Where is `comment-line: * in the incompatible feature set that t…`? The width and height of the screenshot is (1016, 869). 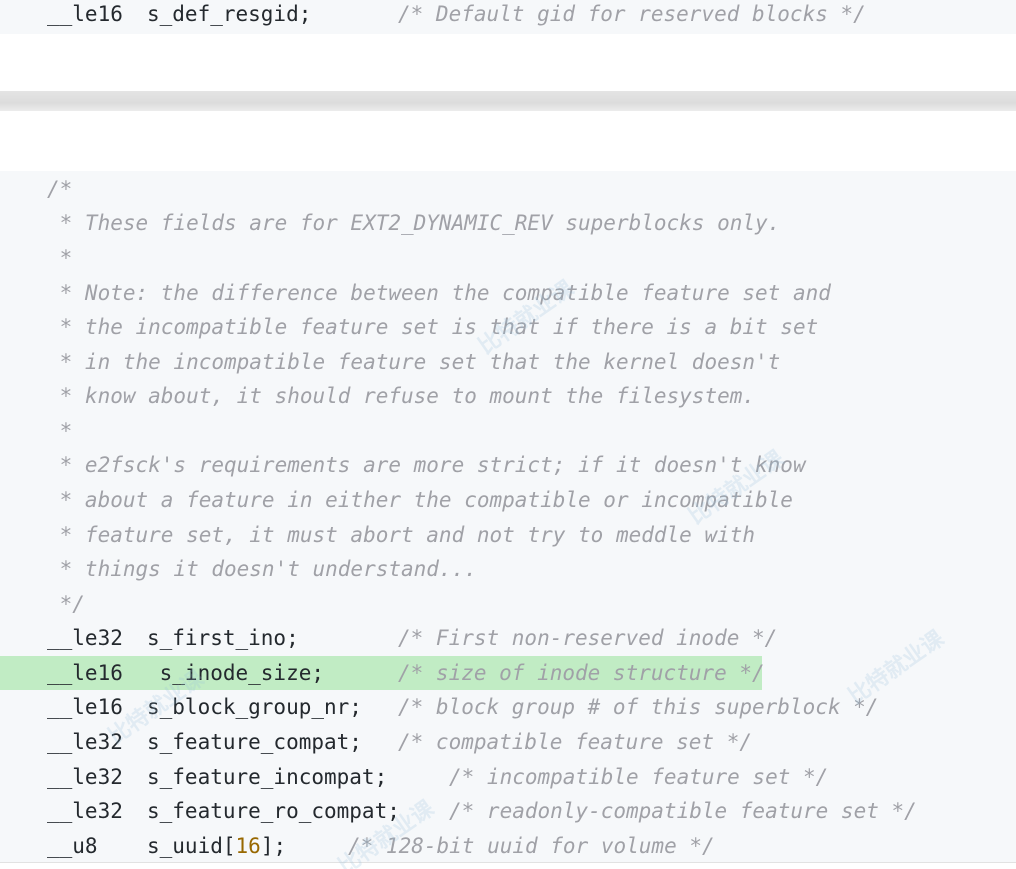 comment-line: * in the incompatible feature set that t… is located at coordinates (414, 362).